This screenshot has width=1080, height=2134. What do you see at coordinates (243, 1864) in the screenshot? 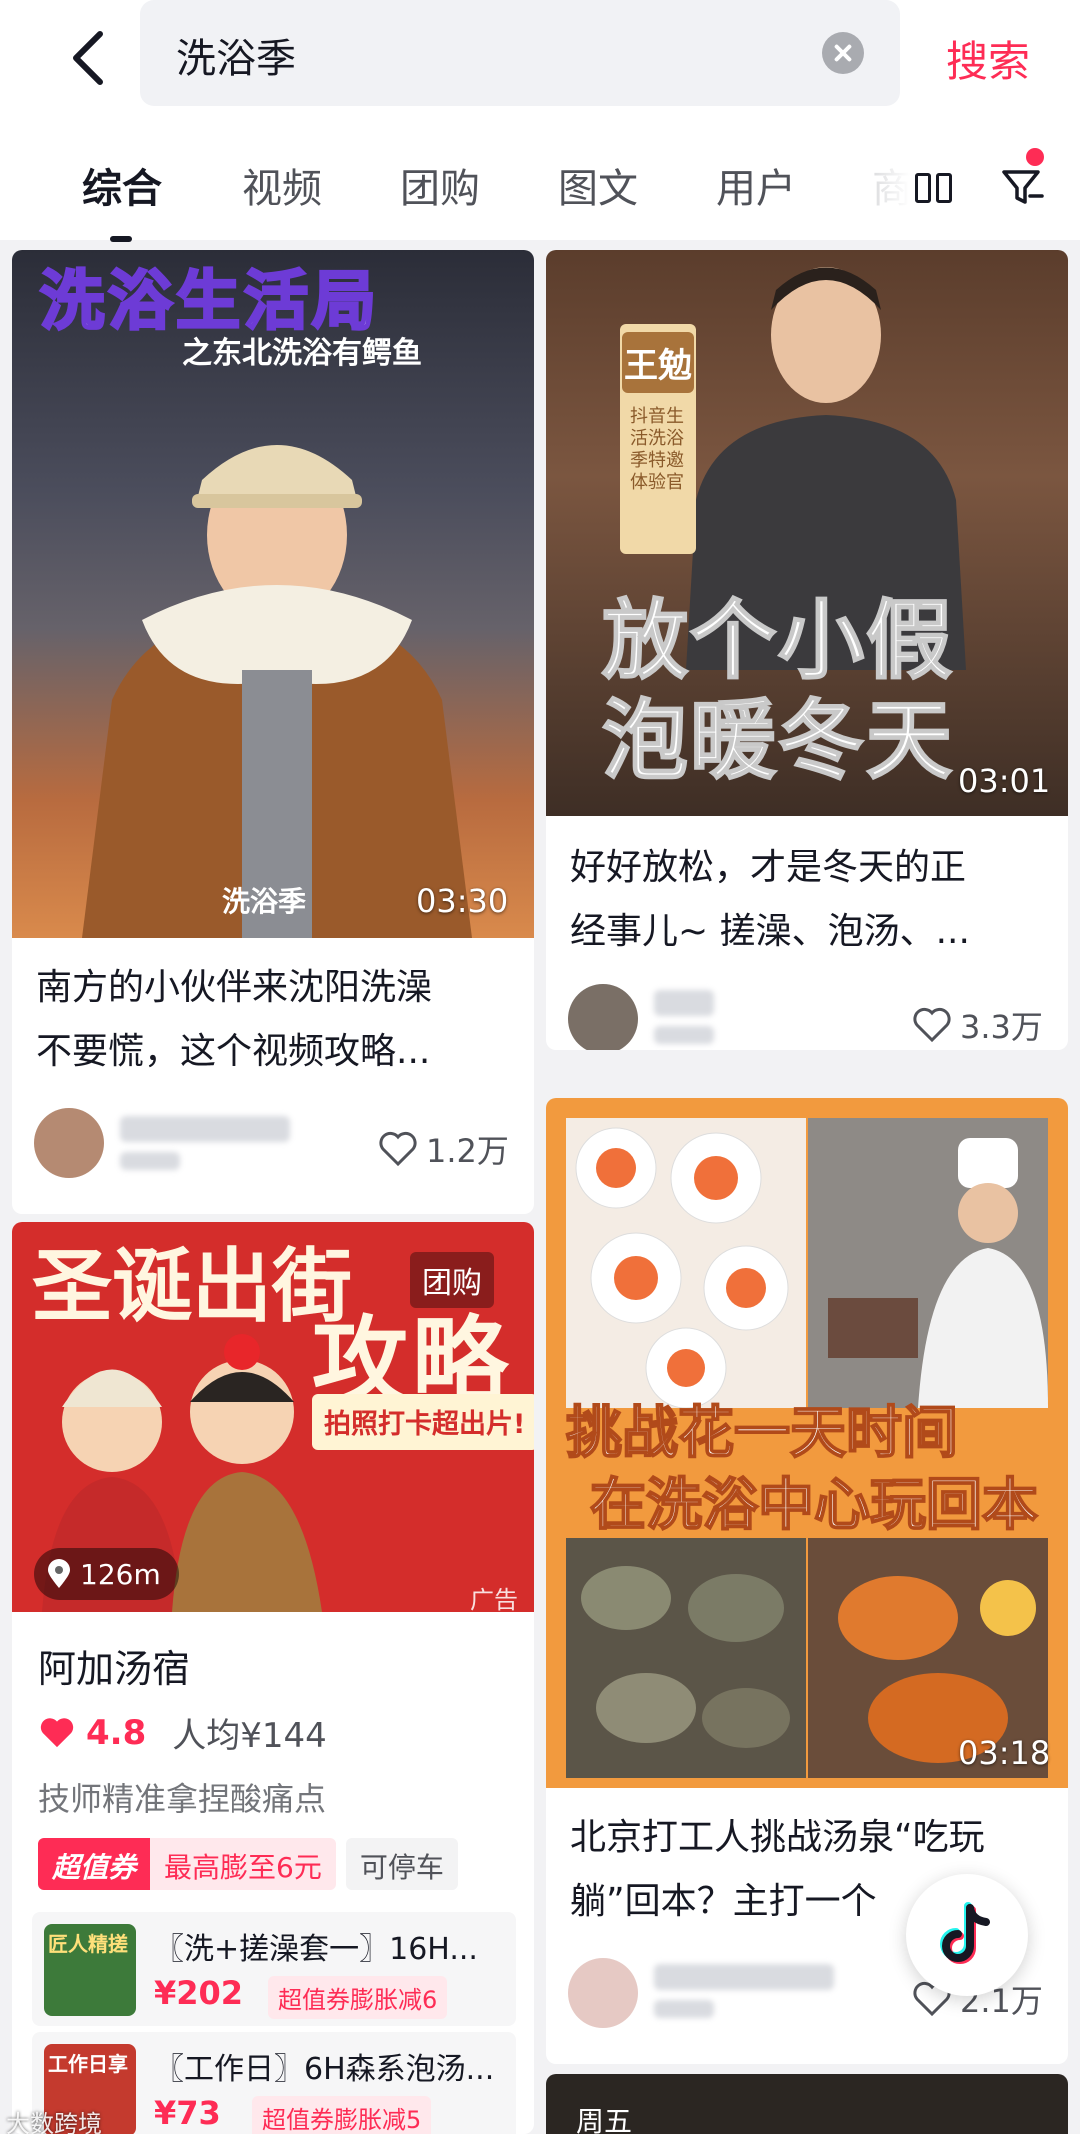
I see `coupon-value: 最高膨至6元` at bounding box center [243, 1864].